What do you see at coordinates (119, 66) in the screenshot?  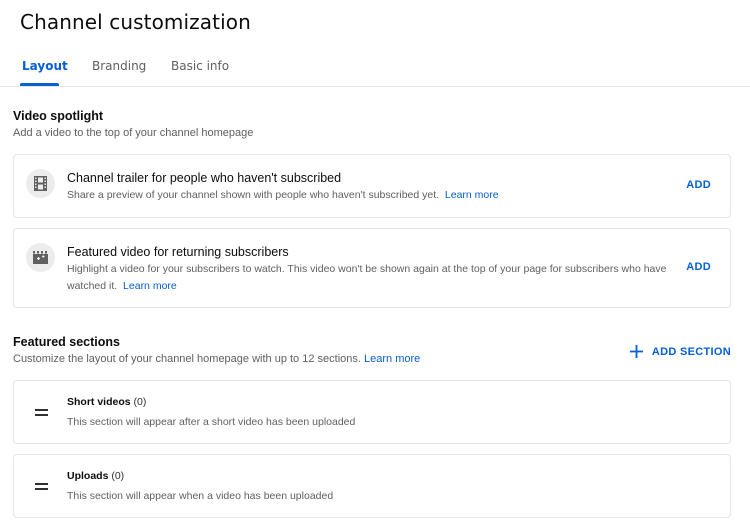 I see `tab-branding: Branding` at bounding box center [119, 66].